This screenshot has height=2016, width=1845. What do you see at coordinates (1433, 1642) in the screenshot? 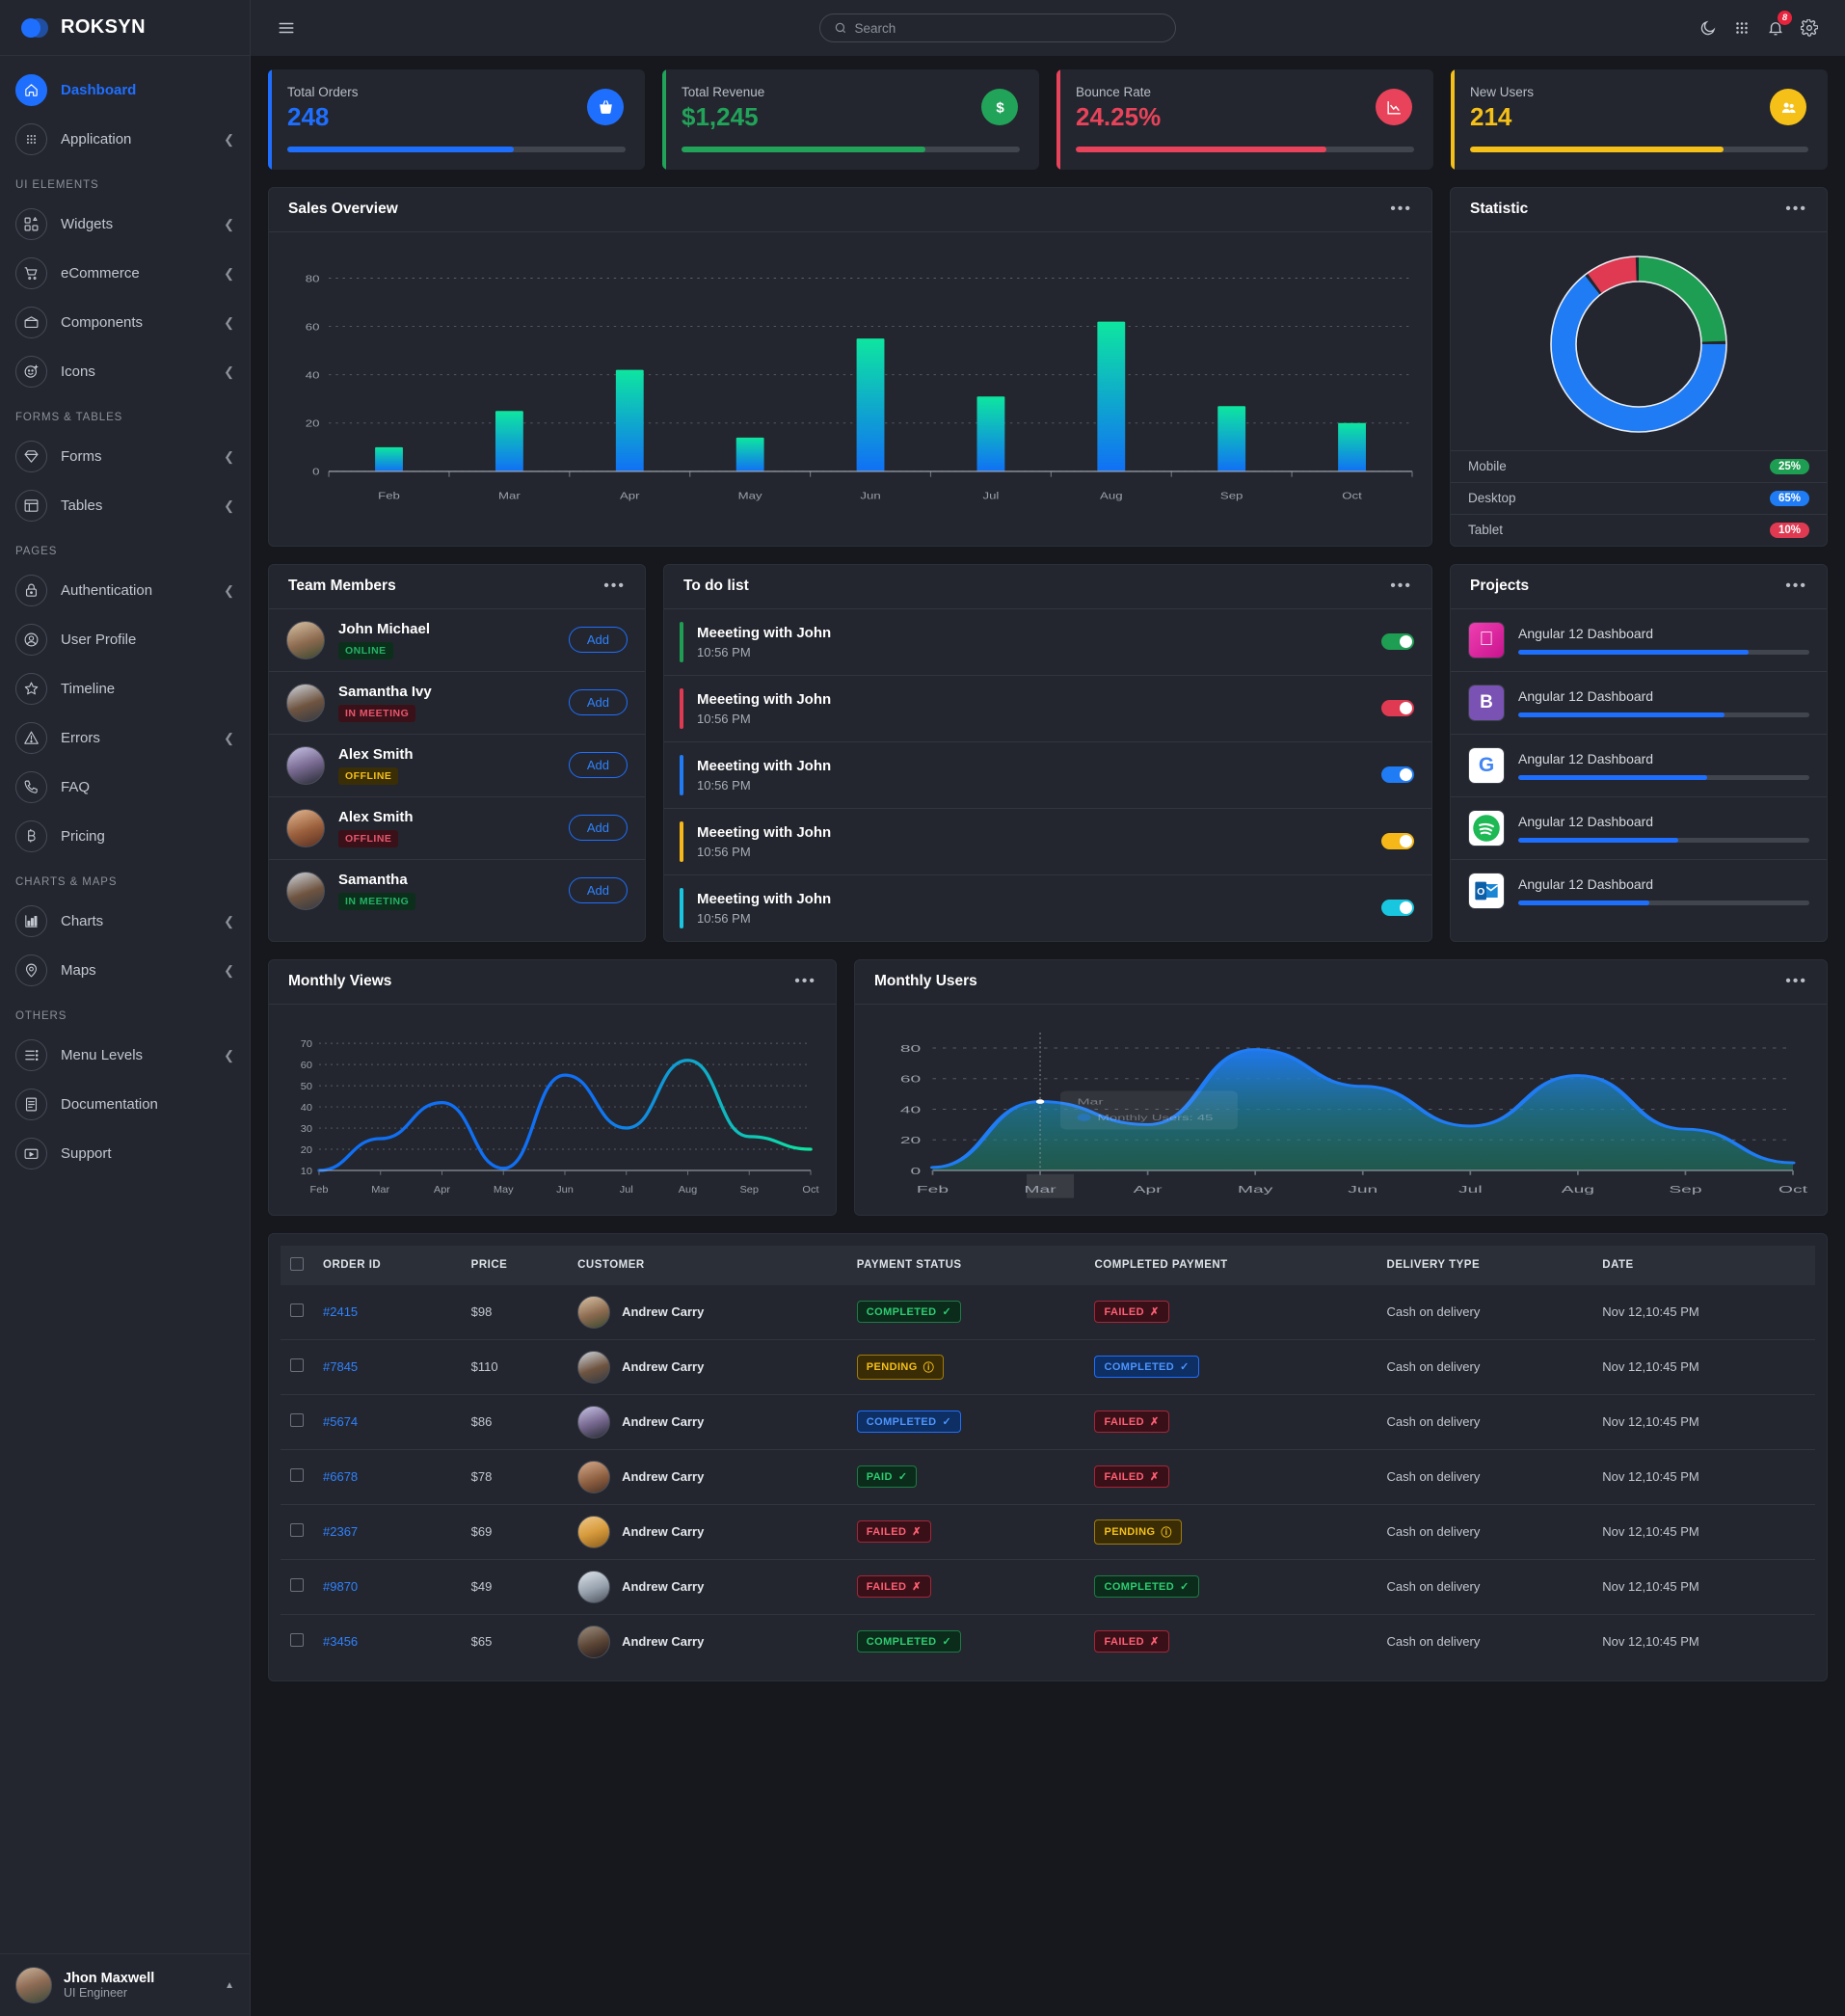
I see `delivery-type-cell: Cash on delivery` at bounding box center [1433, 1642].